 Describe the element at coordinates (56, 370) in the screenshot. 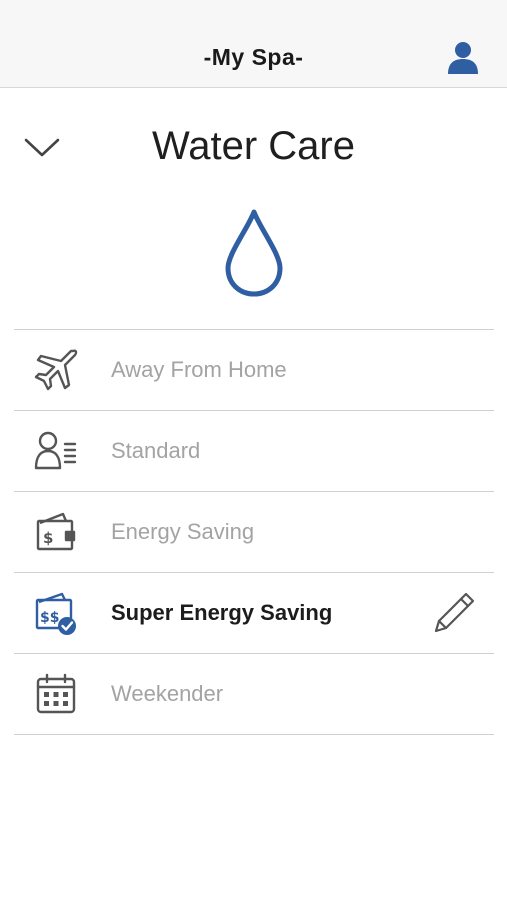

I see `airplane-icon` at that location.